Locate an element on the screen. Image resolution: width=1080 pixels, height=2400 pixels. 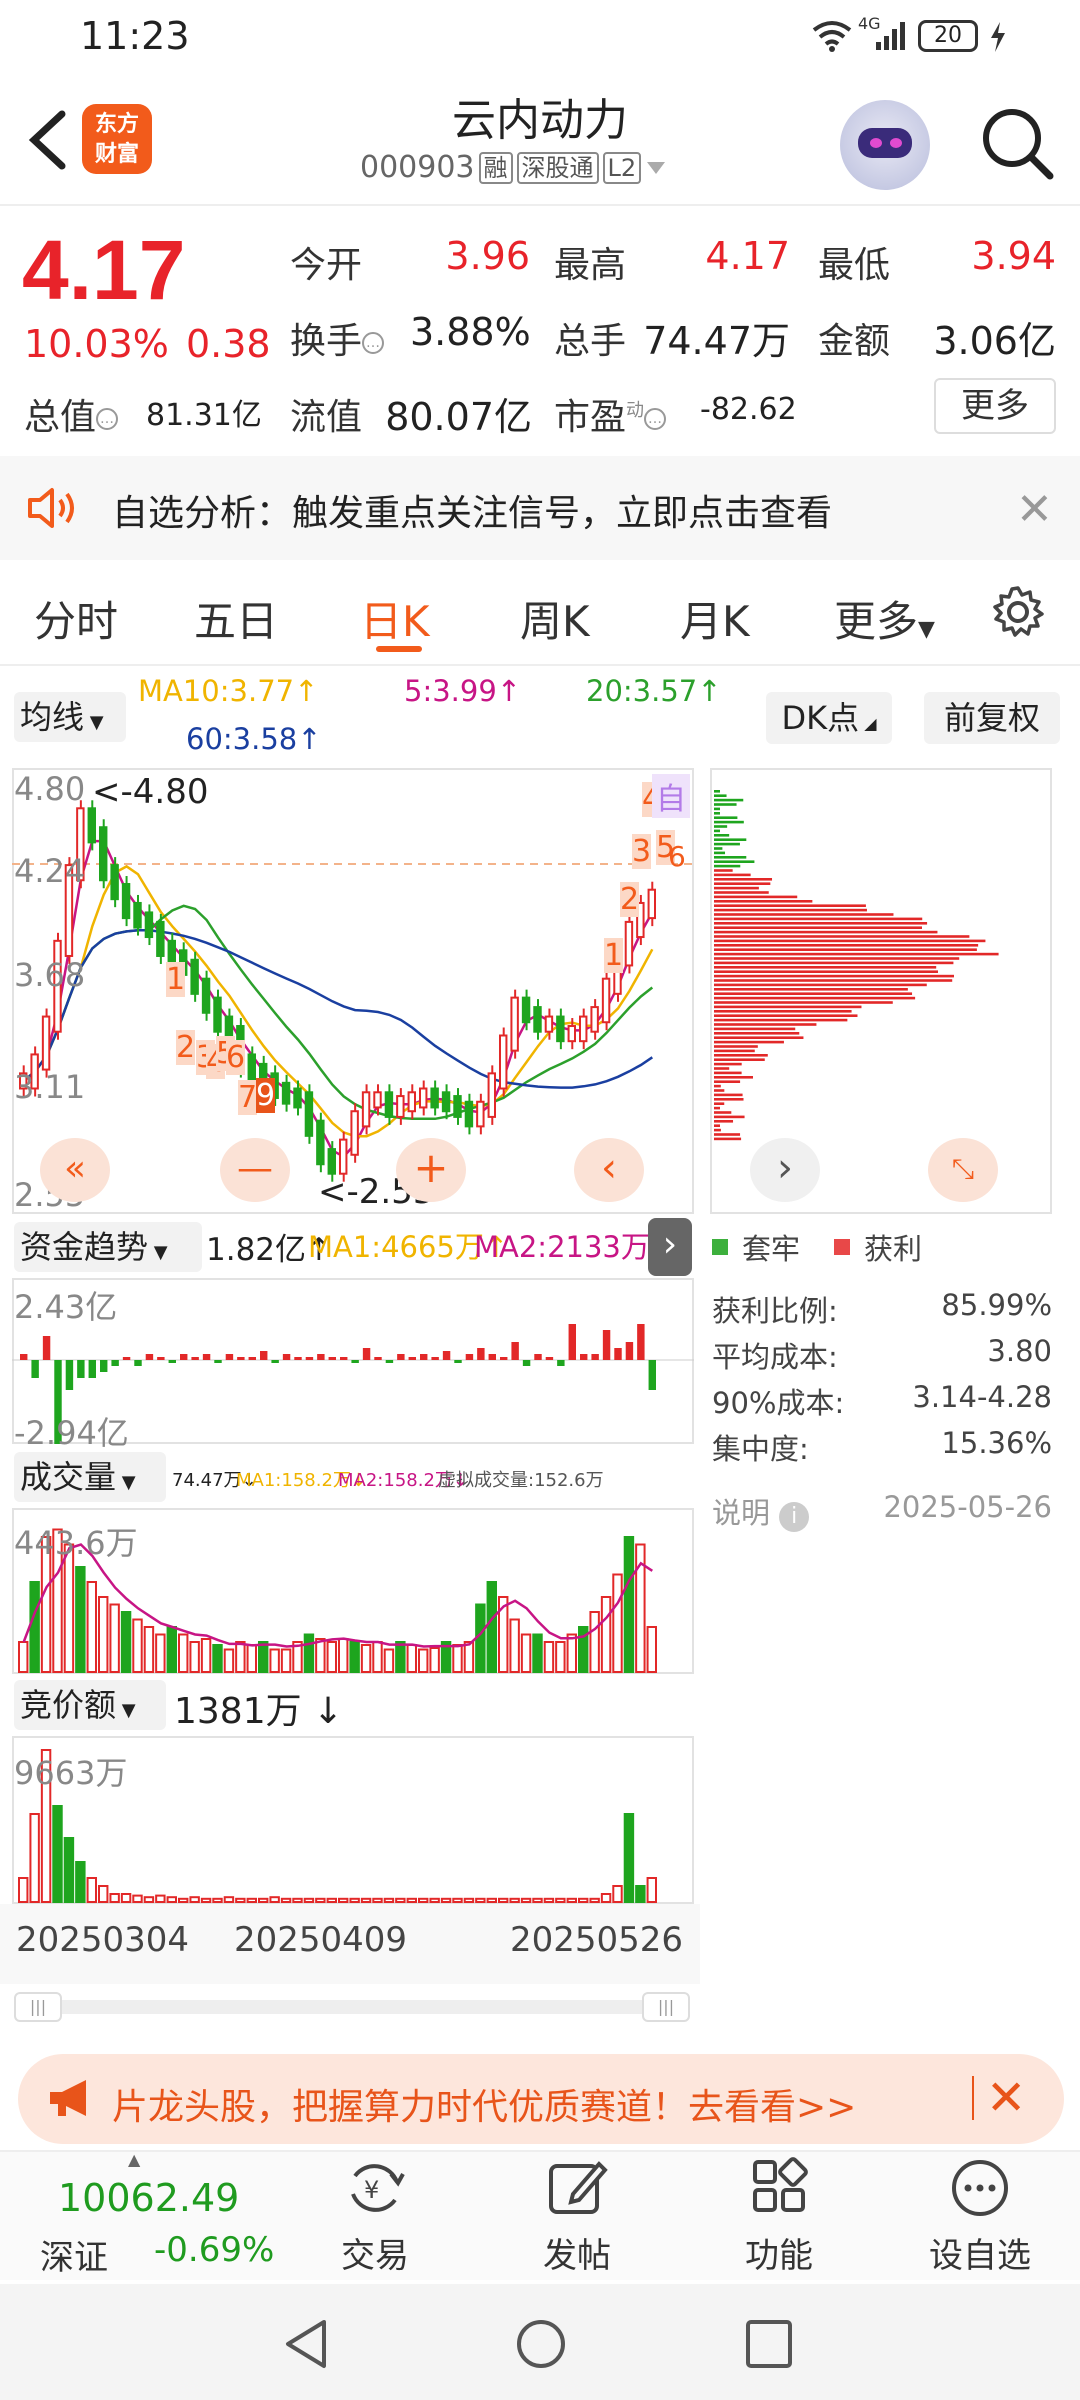
nav-post: 发帖 is located at coordinates (577, 2216).